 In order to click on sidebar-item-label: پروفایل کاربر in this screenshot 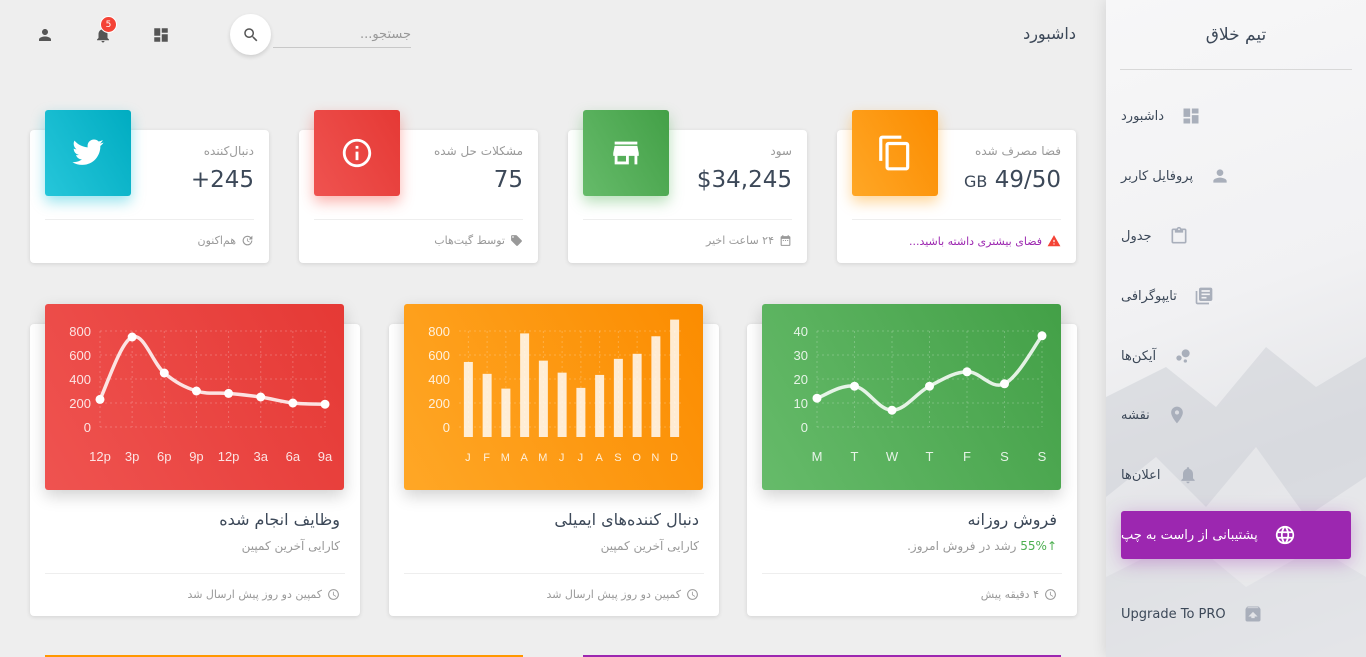, I will do `click(1157, 176)`.